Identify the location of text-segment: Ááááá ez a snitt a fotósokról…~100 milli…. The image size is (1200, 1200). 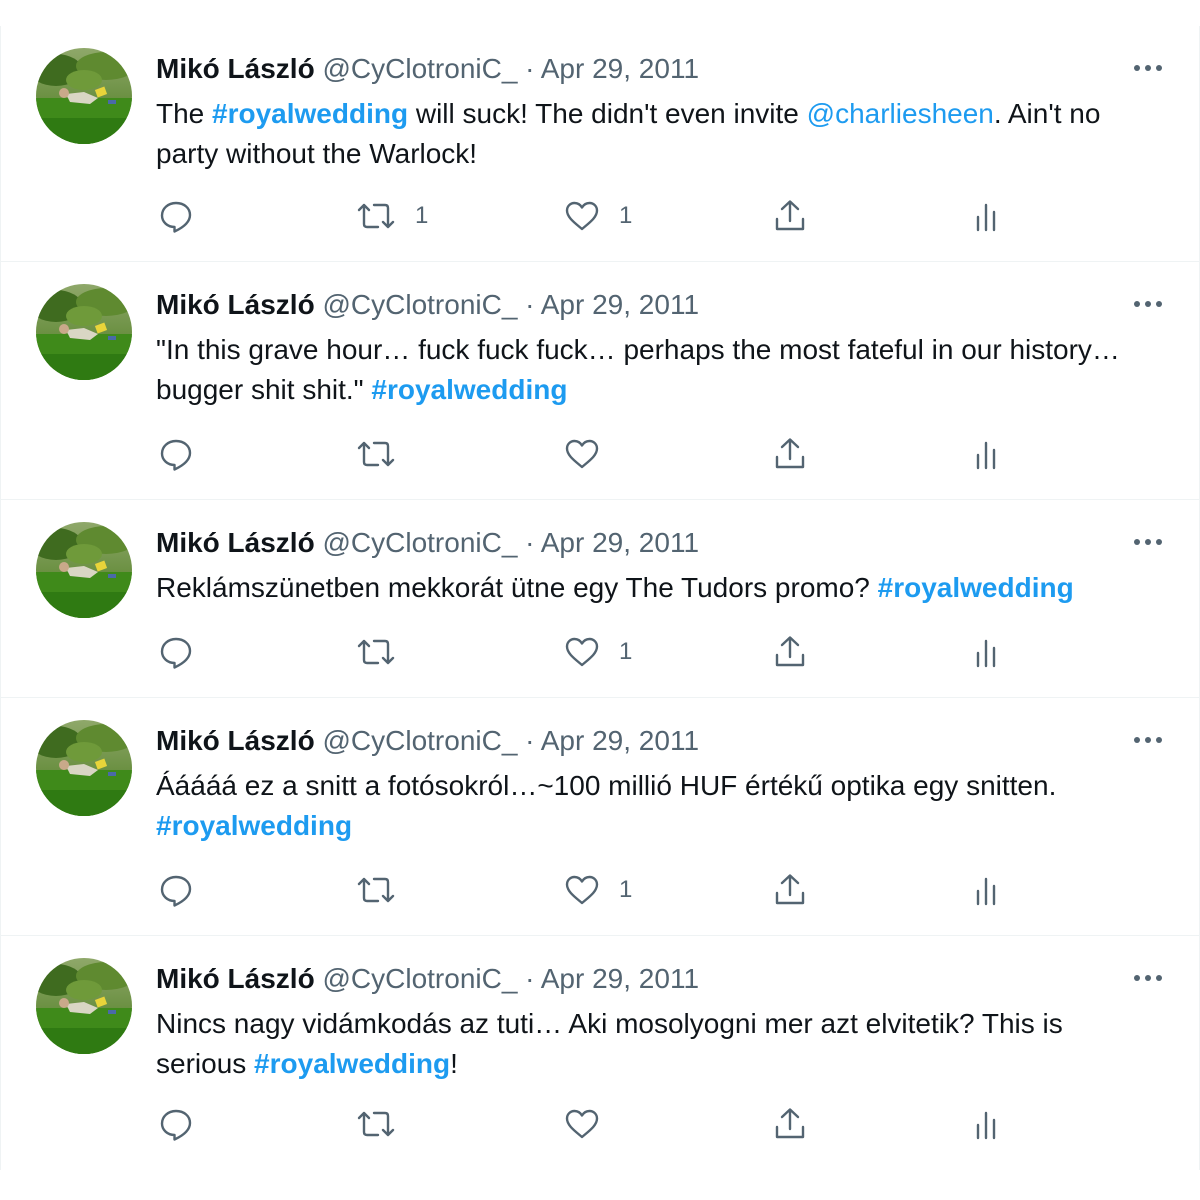
(606, 785).